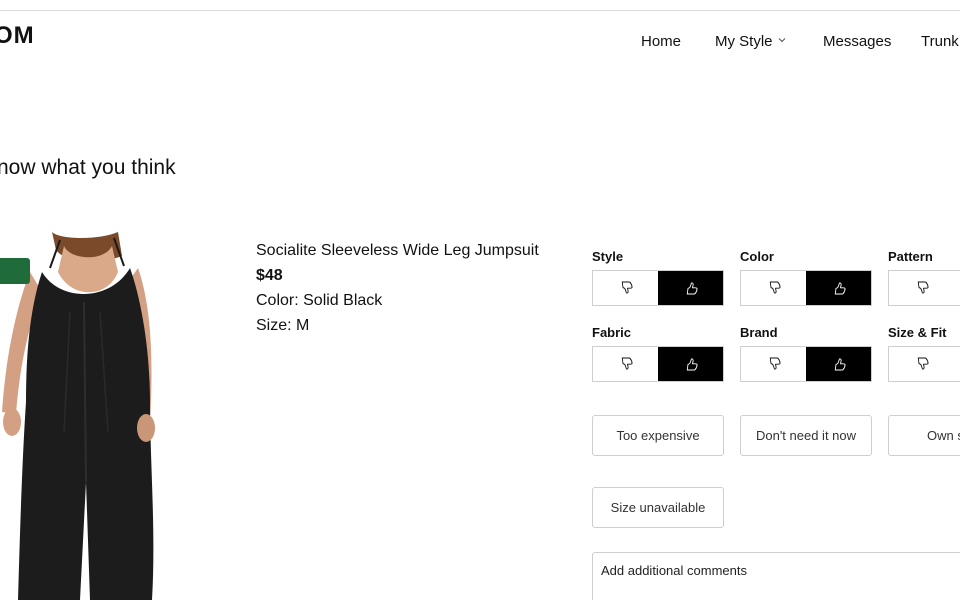  I want to click on feedback-color: Color, so click(806, 277).